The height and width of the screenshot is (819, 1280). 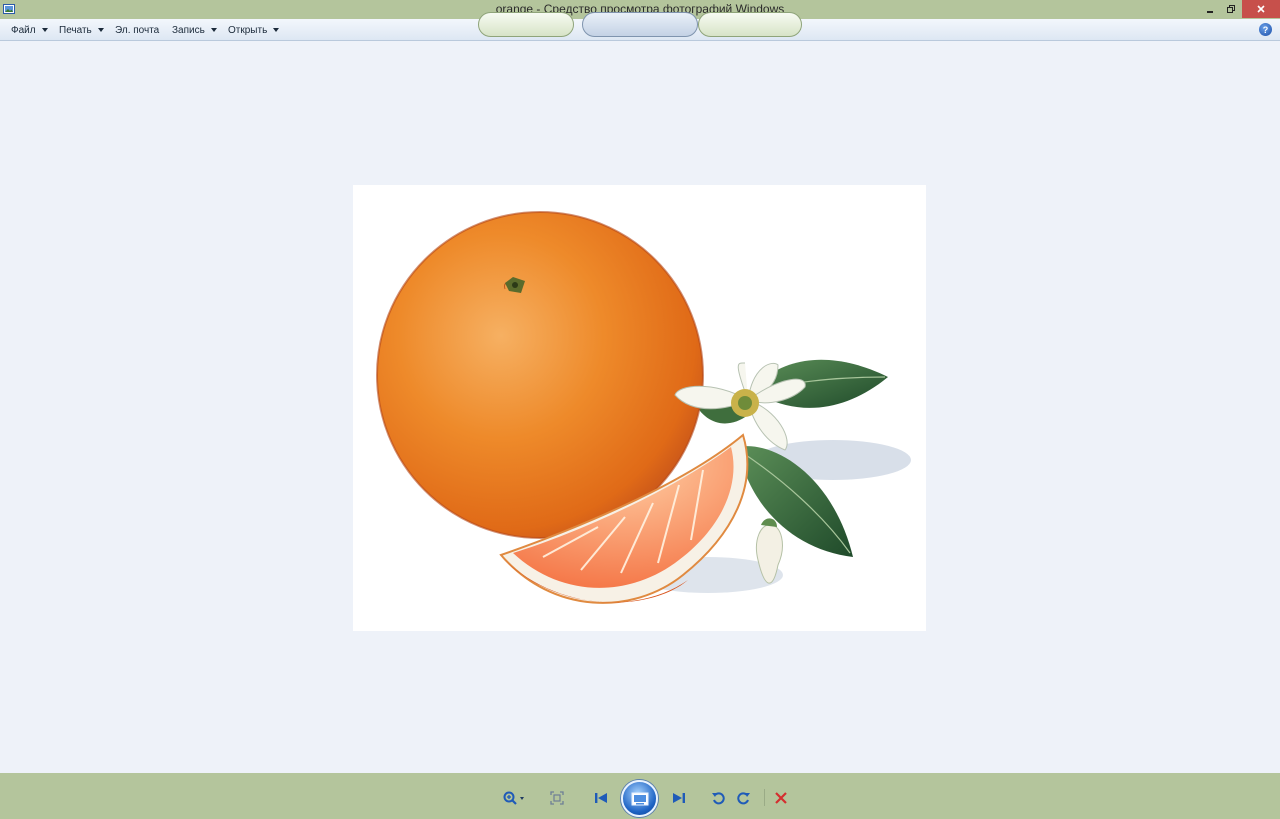 I want to click on minimize-button, so click(x=1210, y=9).